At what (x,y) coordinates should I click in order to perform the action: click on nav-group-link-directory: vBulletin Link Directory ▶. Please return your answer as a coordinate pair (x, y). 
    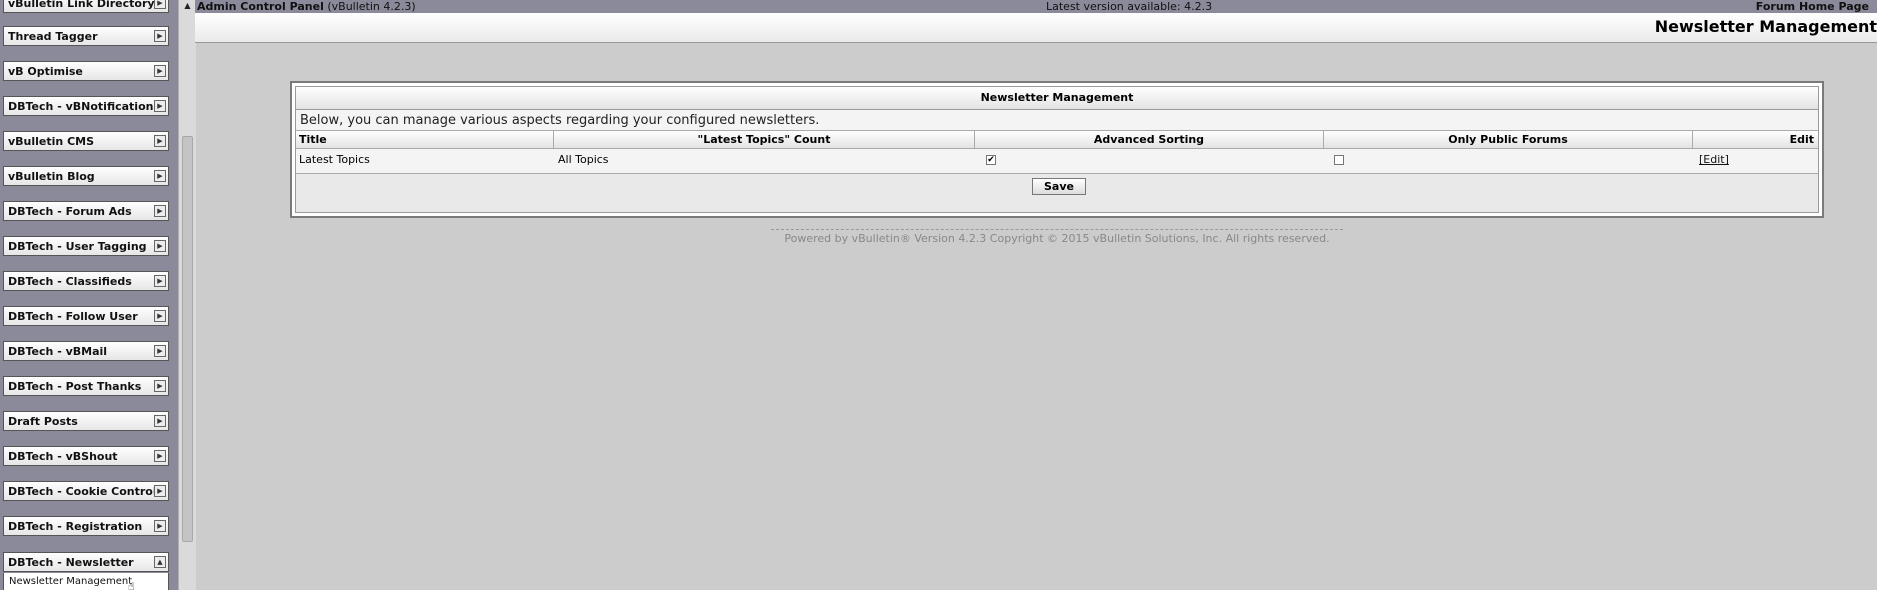
    Looking at the image, I should click on (86, 6).